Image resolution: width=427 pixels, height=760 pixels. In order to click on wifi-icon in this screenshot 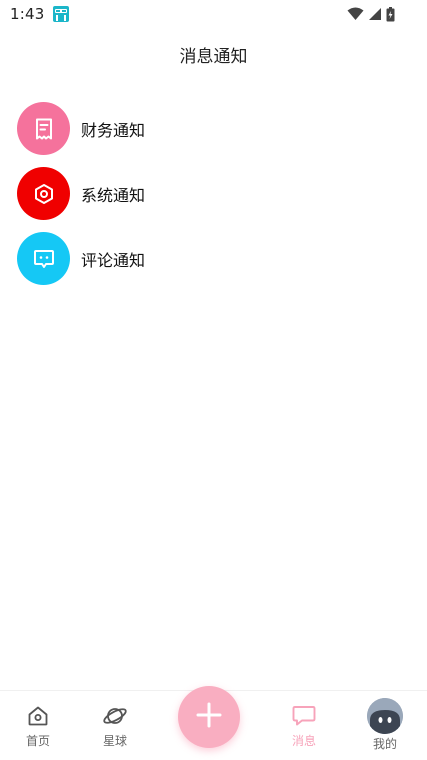, I will do `click(355, 14)`.